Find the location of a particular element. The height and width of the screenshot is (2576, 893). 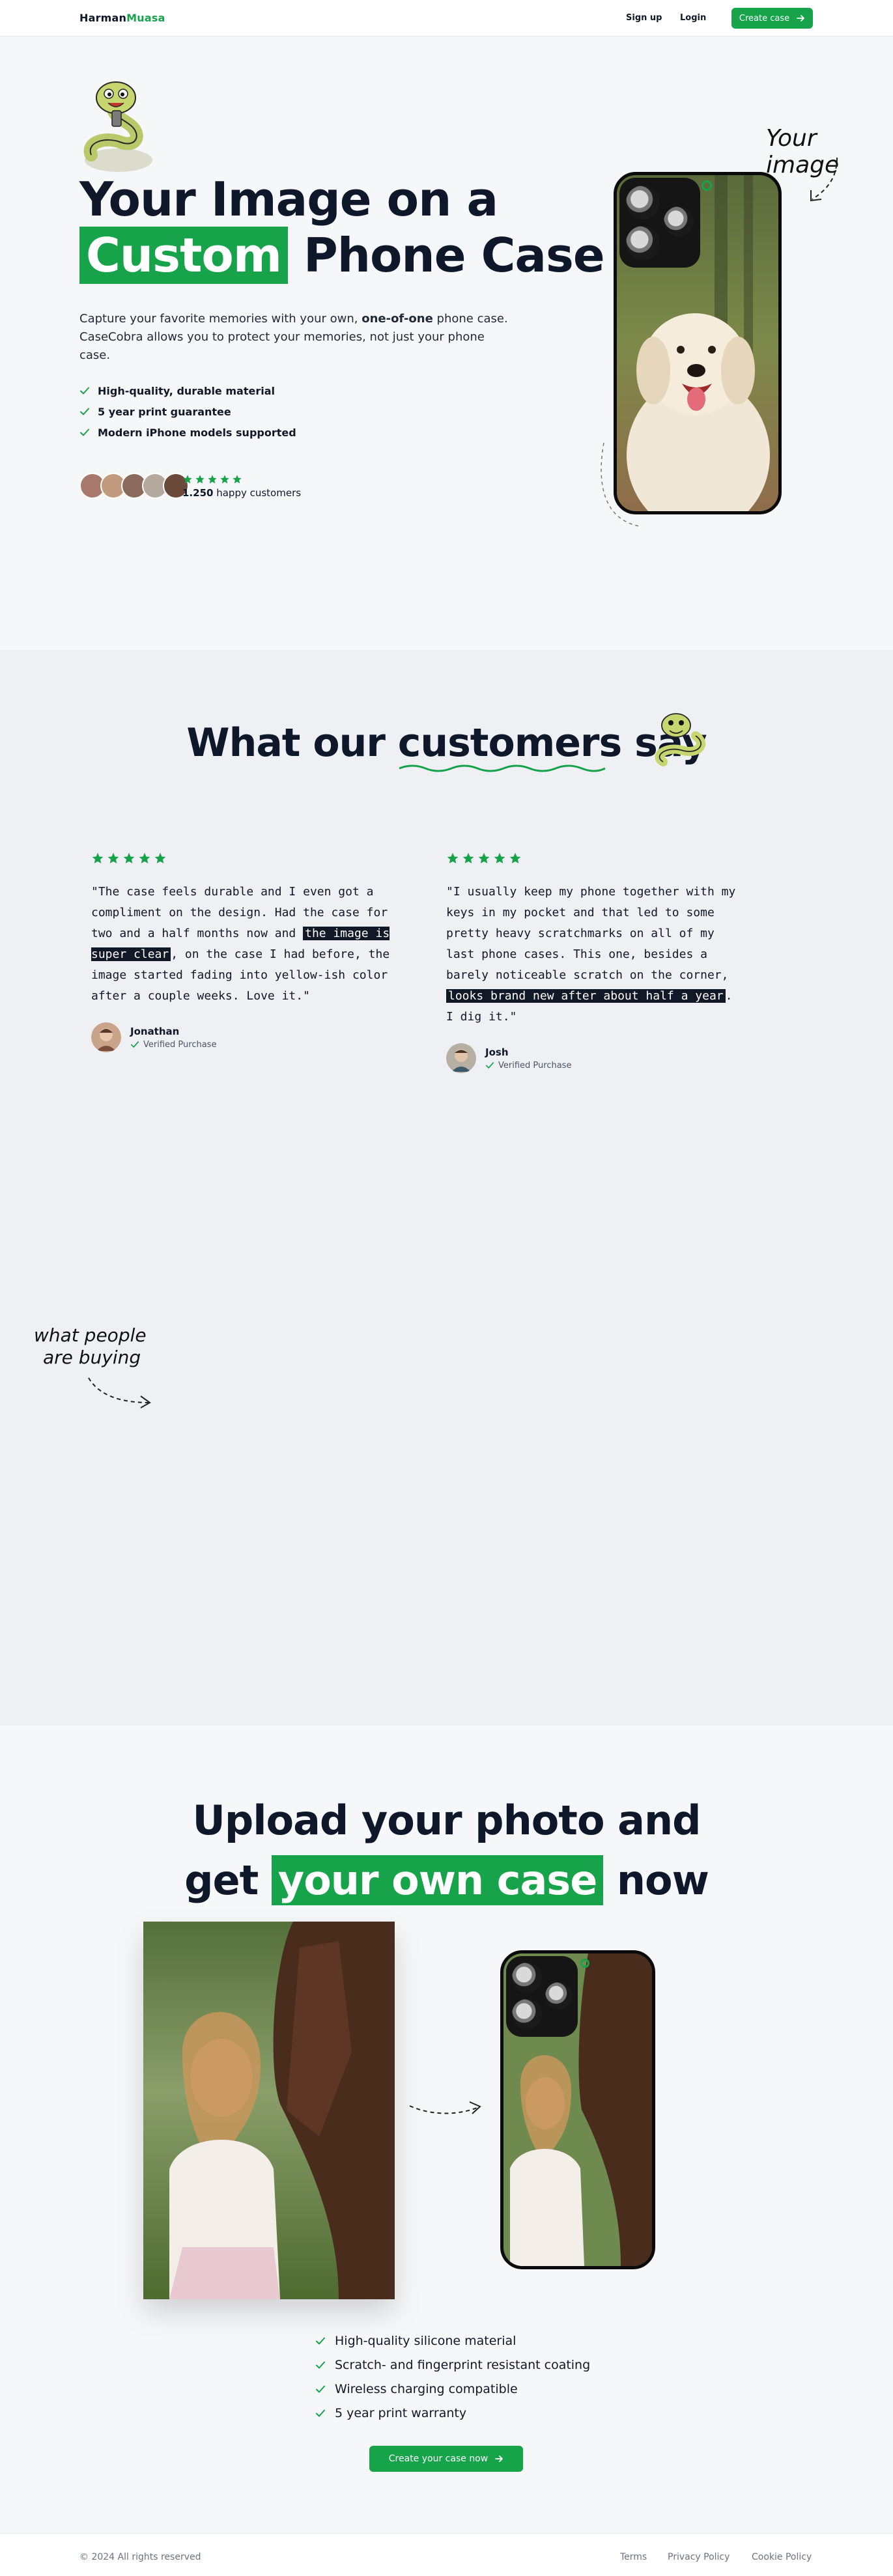

annotation-line2: are buying is located at coordinates (92, 1358).